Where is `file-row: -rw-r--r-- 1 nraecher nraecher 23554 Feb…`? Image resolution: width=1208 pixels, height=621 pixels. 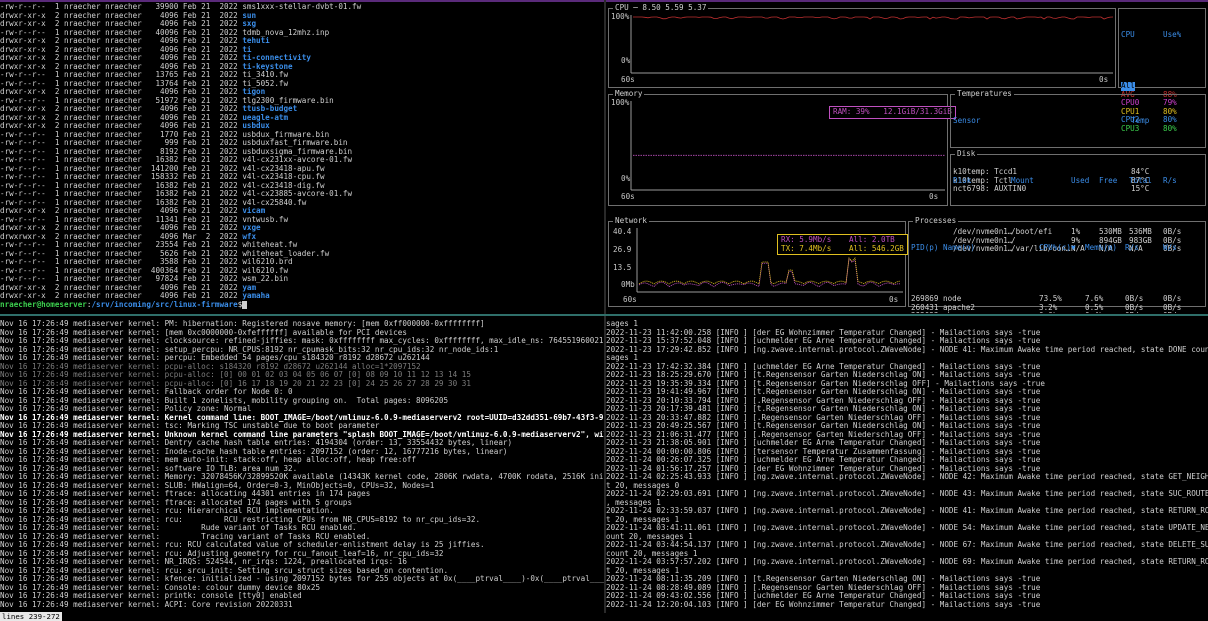
file-row: -rw-r--r-- 1 nraecher nraecher 23554 Feb… is located at coordinates (302, 245).